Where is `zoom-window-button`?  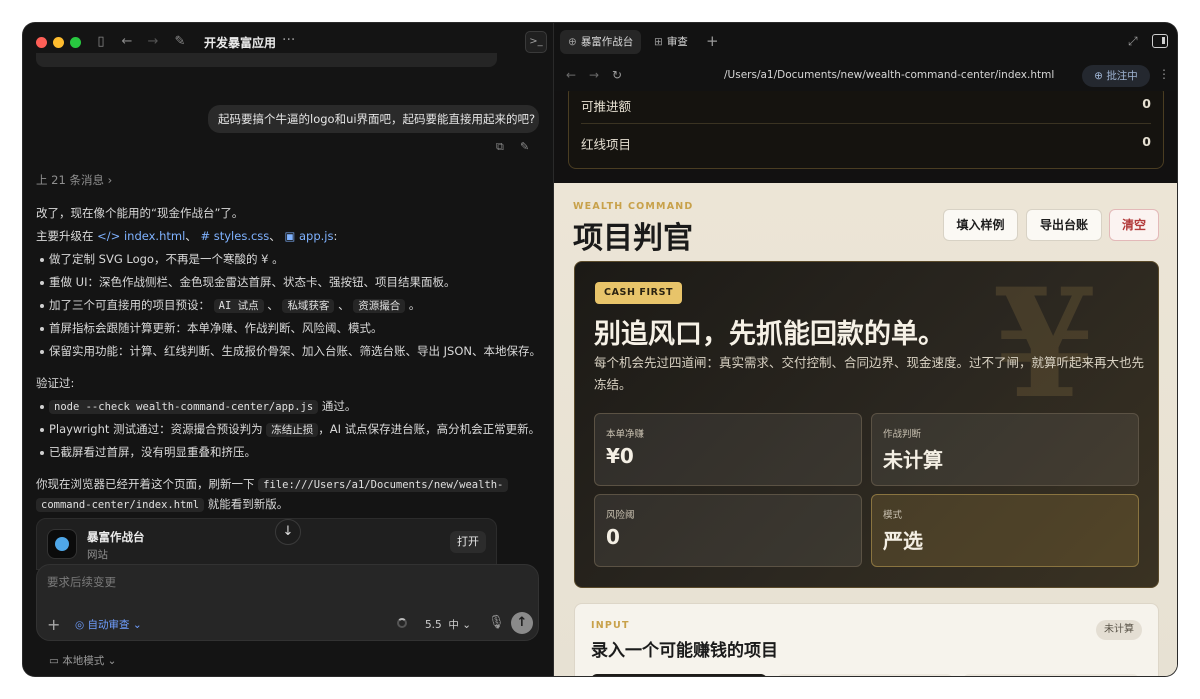 zoom-window-button is located at coordinates (75, 42).